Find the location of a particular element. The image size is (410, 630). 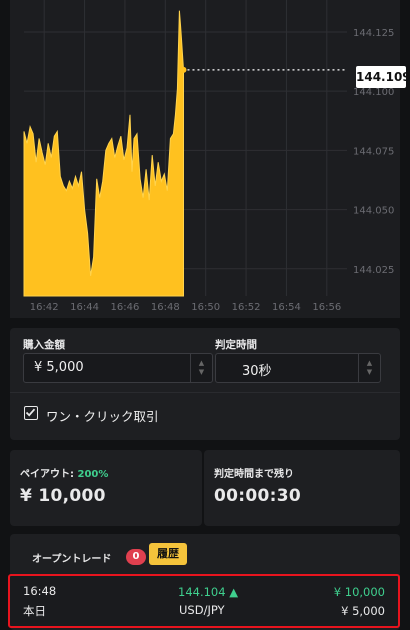

y-tick-label: 144.075 is located at coordinates (373, 151).